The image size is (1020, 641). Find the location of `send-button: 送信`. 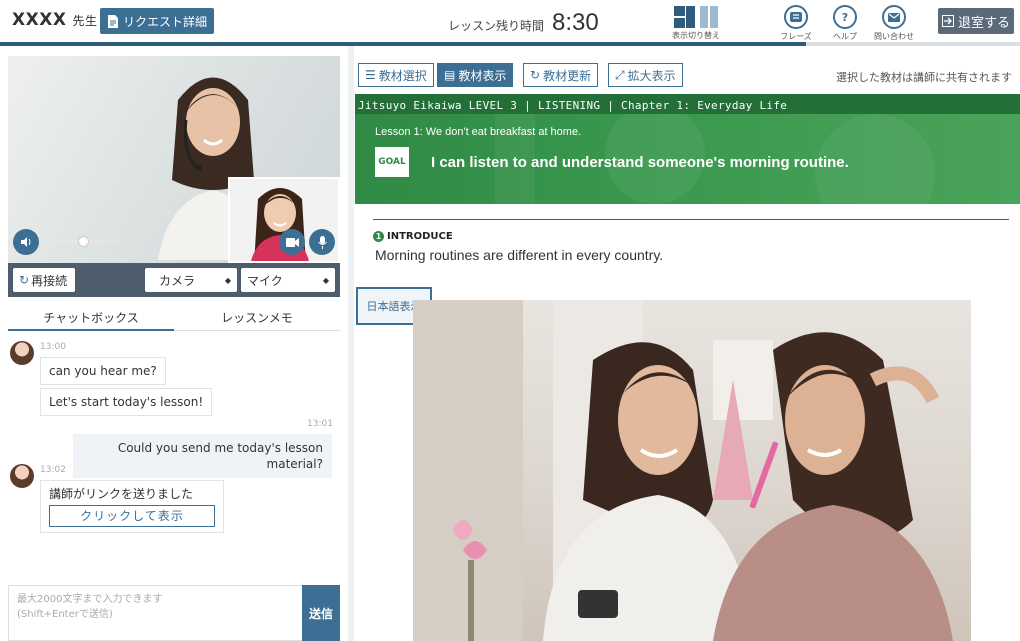

send-button: 送信 is located at coordinates (321, 613).